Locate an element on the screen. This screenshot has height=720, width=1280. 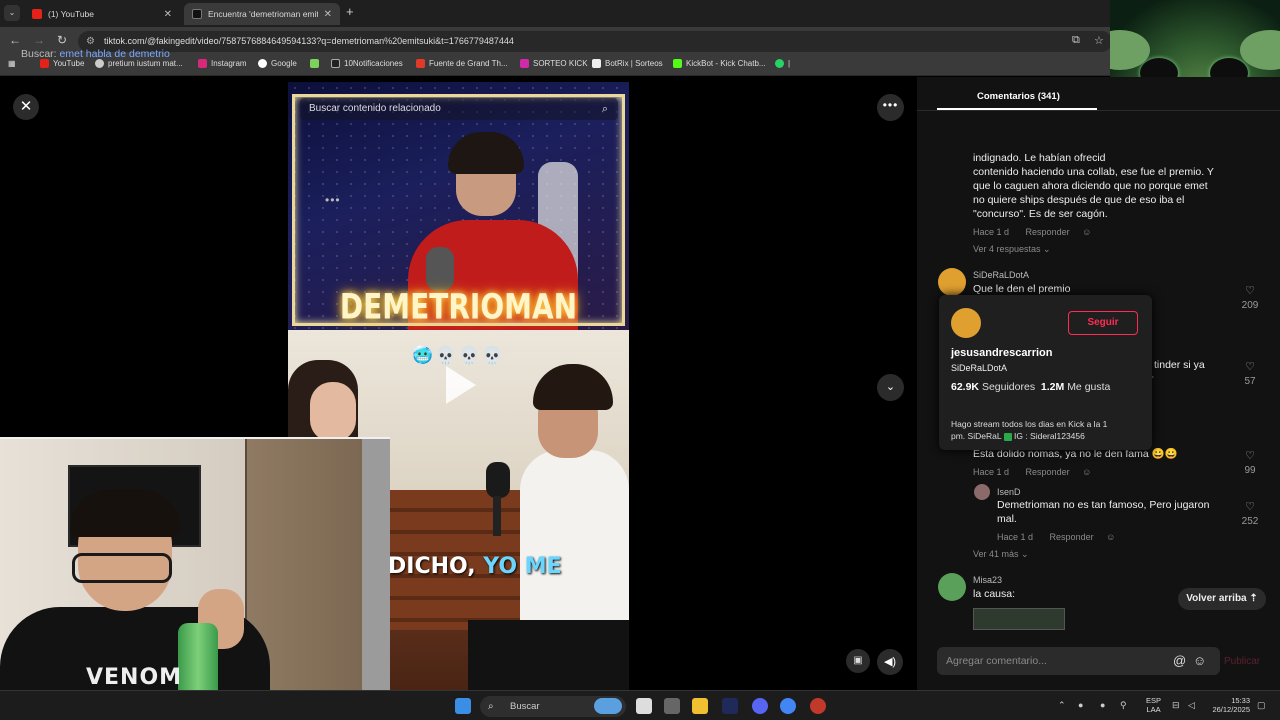
comments-tab: Comentarios (341) is located at coordinates (1018, 96).